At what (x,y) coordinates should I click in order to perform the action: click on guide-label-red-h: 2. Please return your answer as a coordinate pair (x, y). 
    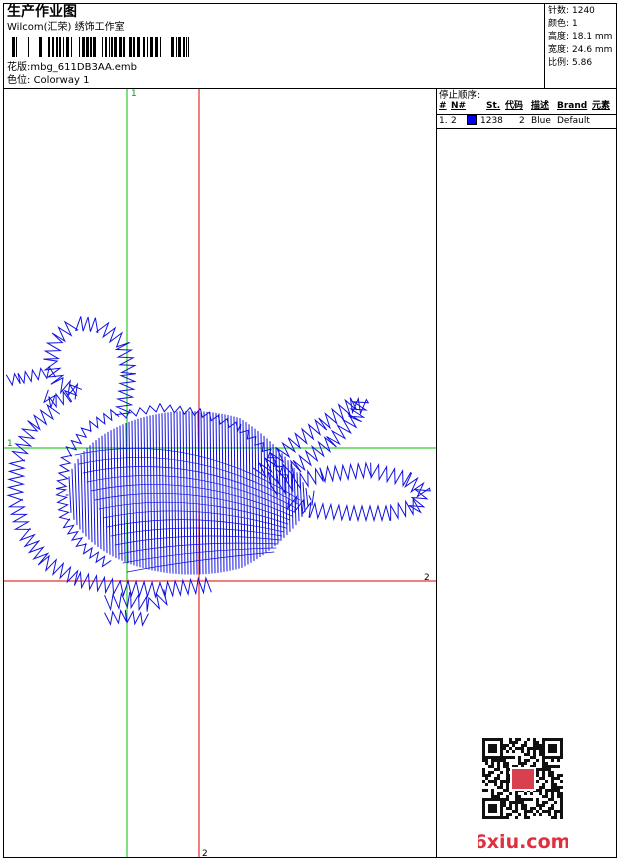
    Looking at the image, I should click on (427, 578).